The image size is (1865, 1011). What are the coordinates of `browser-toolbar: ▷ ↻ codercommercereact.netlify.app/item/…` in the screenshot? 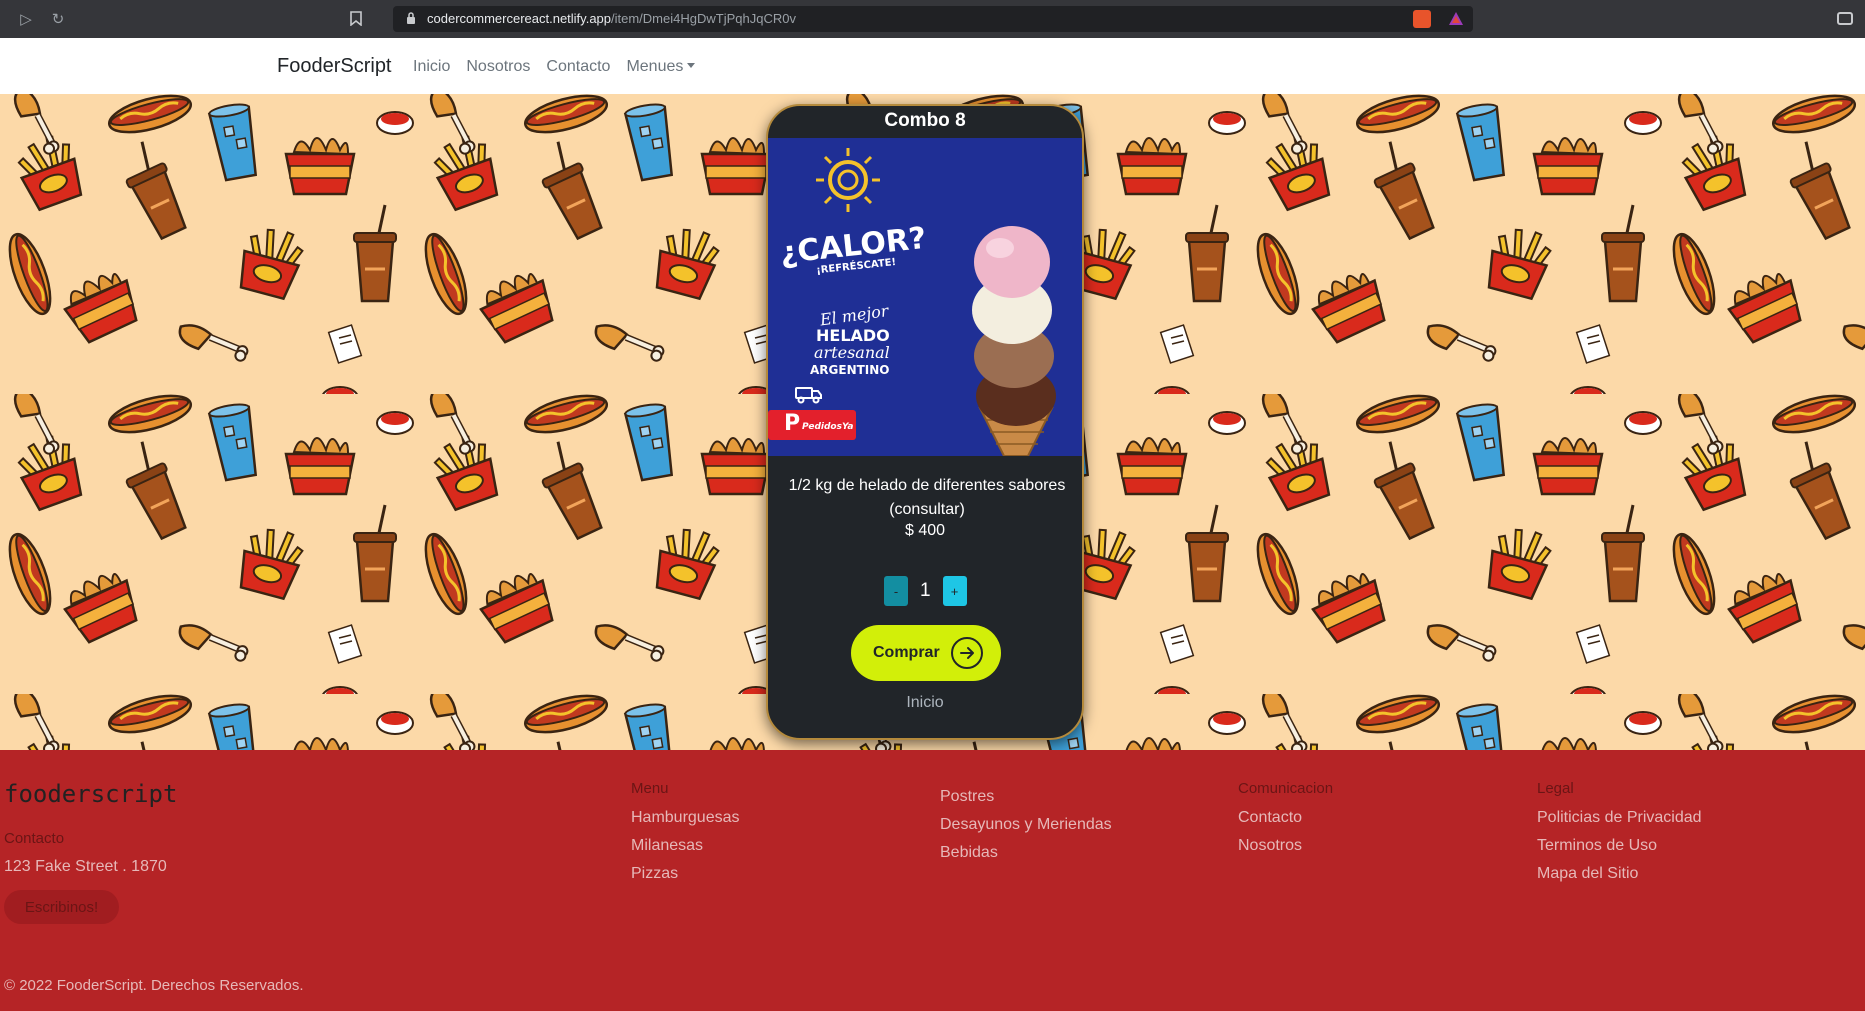 It's located at (932, 19).